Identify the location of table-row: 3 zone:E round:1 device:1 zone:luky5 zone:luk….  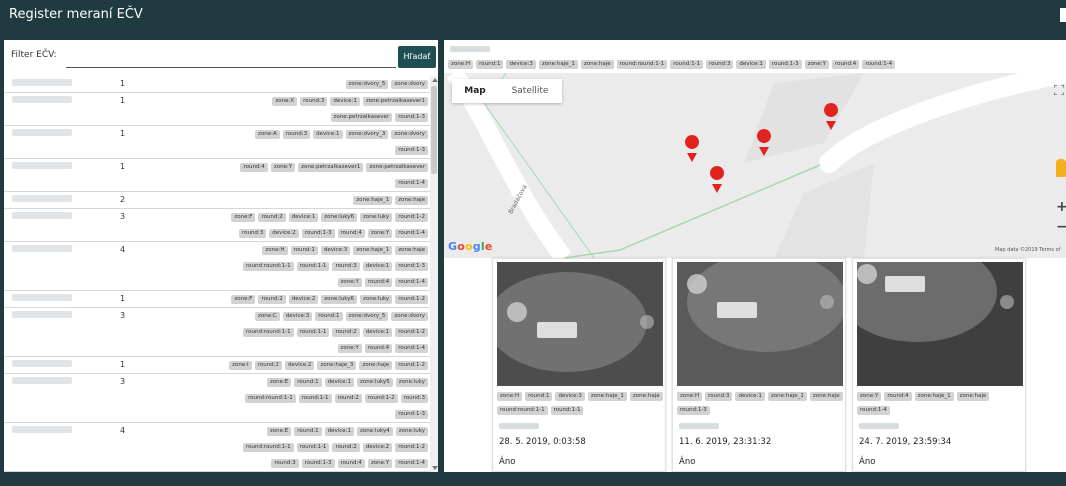
(217, 398).